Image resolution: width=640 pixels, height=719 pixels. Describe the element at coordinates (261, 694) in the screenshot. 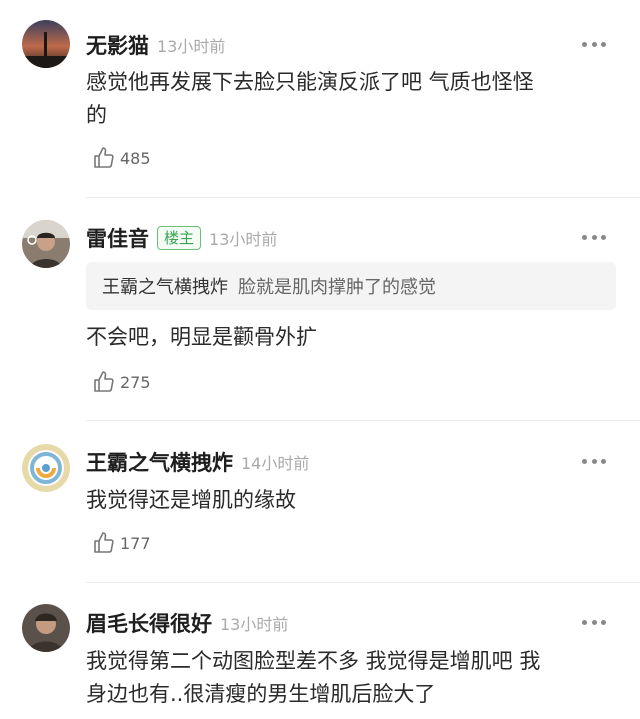

I see `comment-text-line: 身边也有..很清瘦的男生增肌后脸大了` at that location.